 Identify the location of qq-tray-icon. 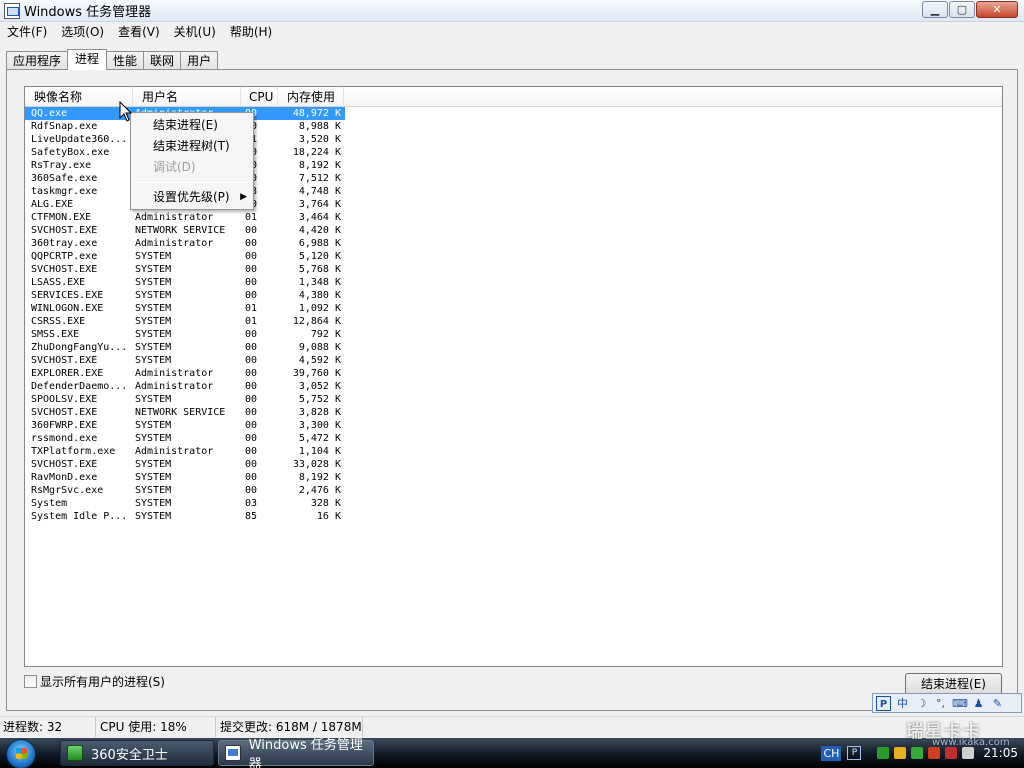
(951, 753).